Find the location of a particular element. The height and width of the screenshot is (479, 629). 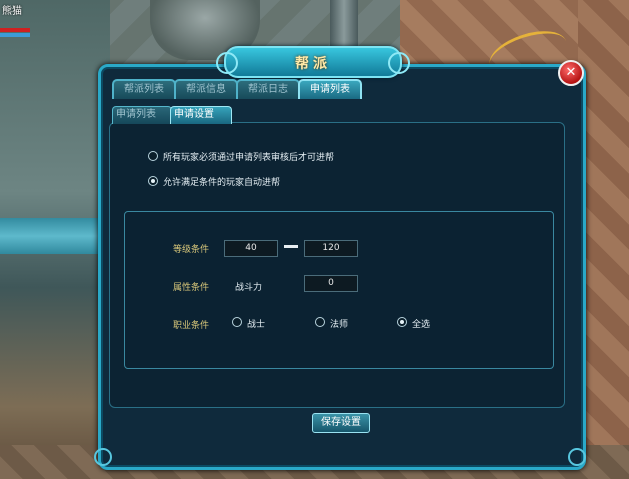

class-warrior-label: 战士 is located at coordinates (256, 325).